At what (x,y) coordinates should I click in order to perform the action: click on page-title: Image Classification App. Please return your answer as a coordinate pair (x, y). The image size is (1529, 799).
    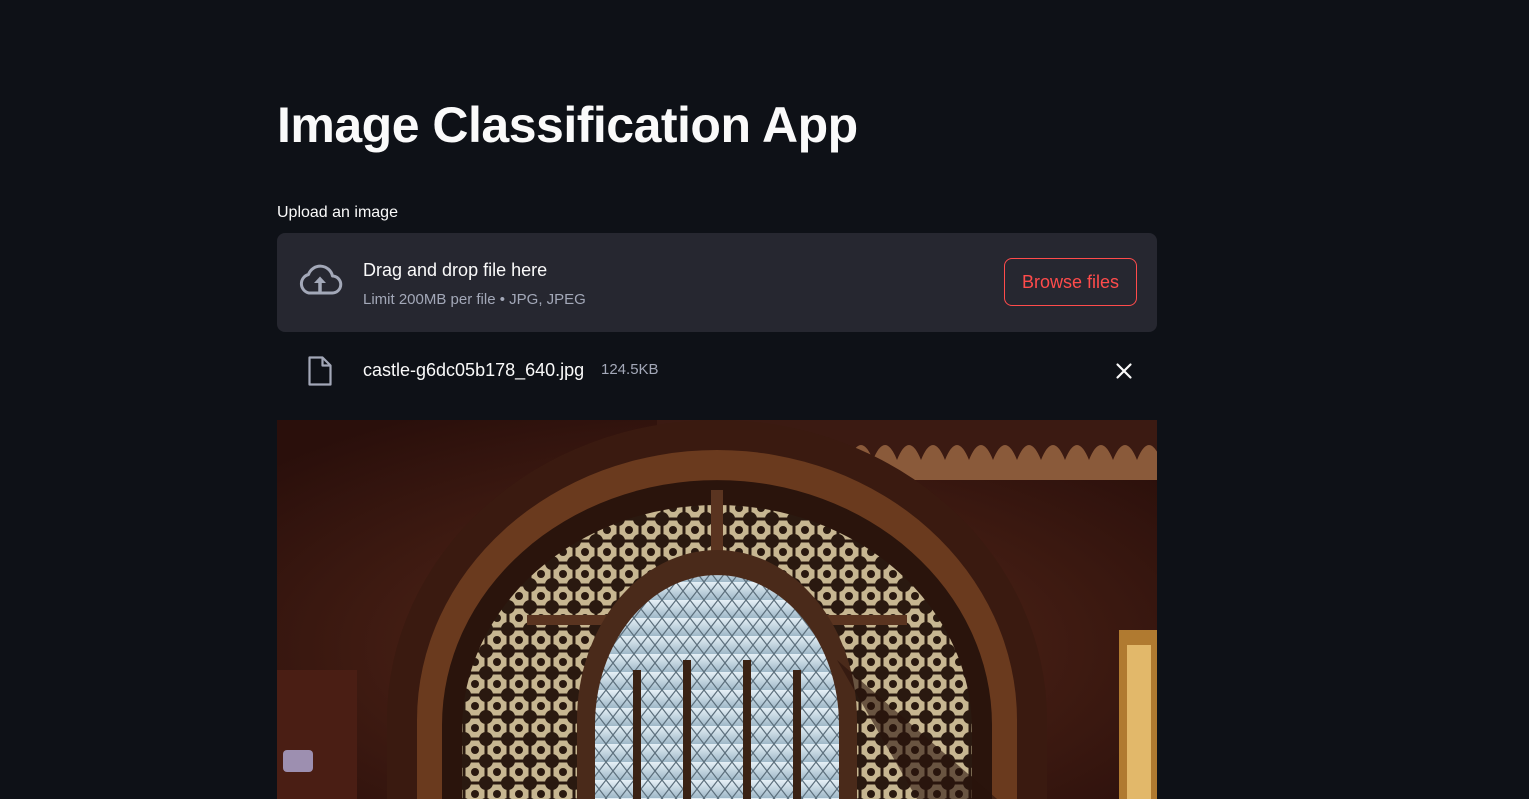
    Looking at the image, I should click on (567, 125).